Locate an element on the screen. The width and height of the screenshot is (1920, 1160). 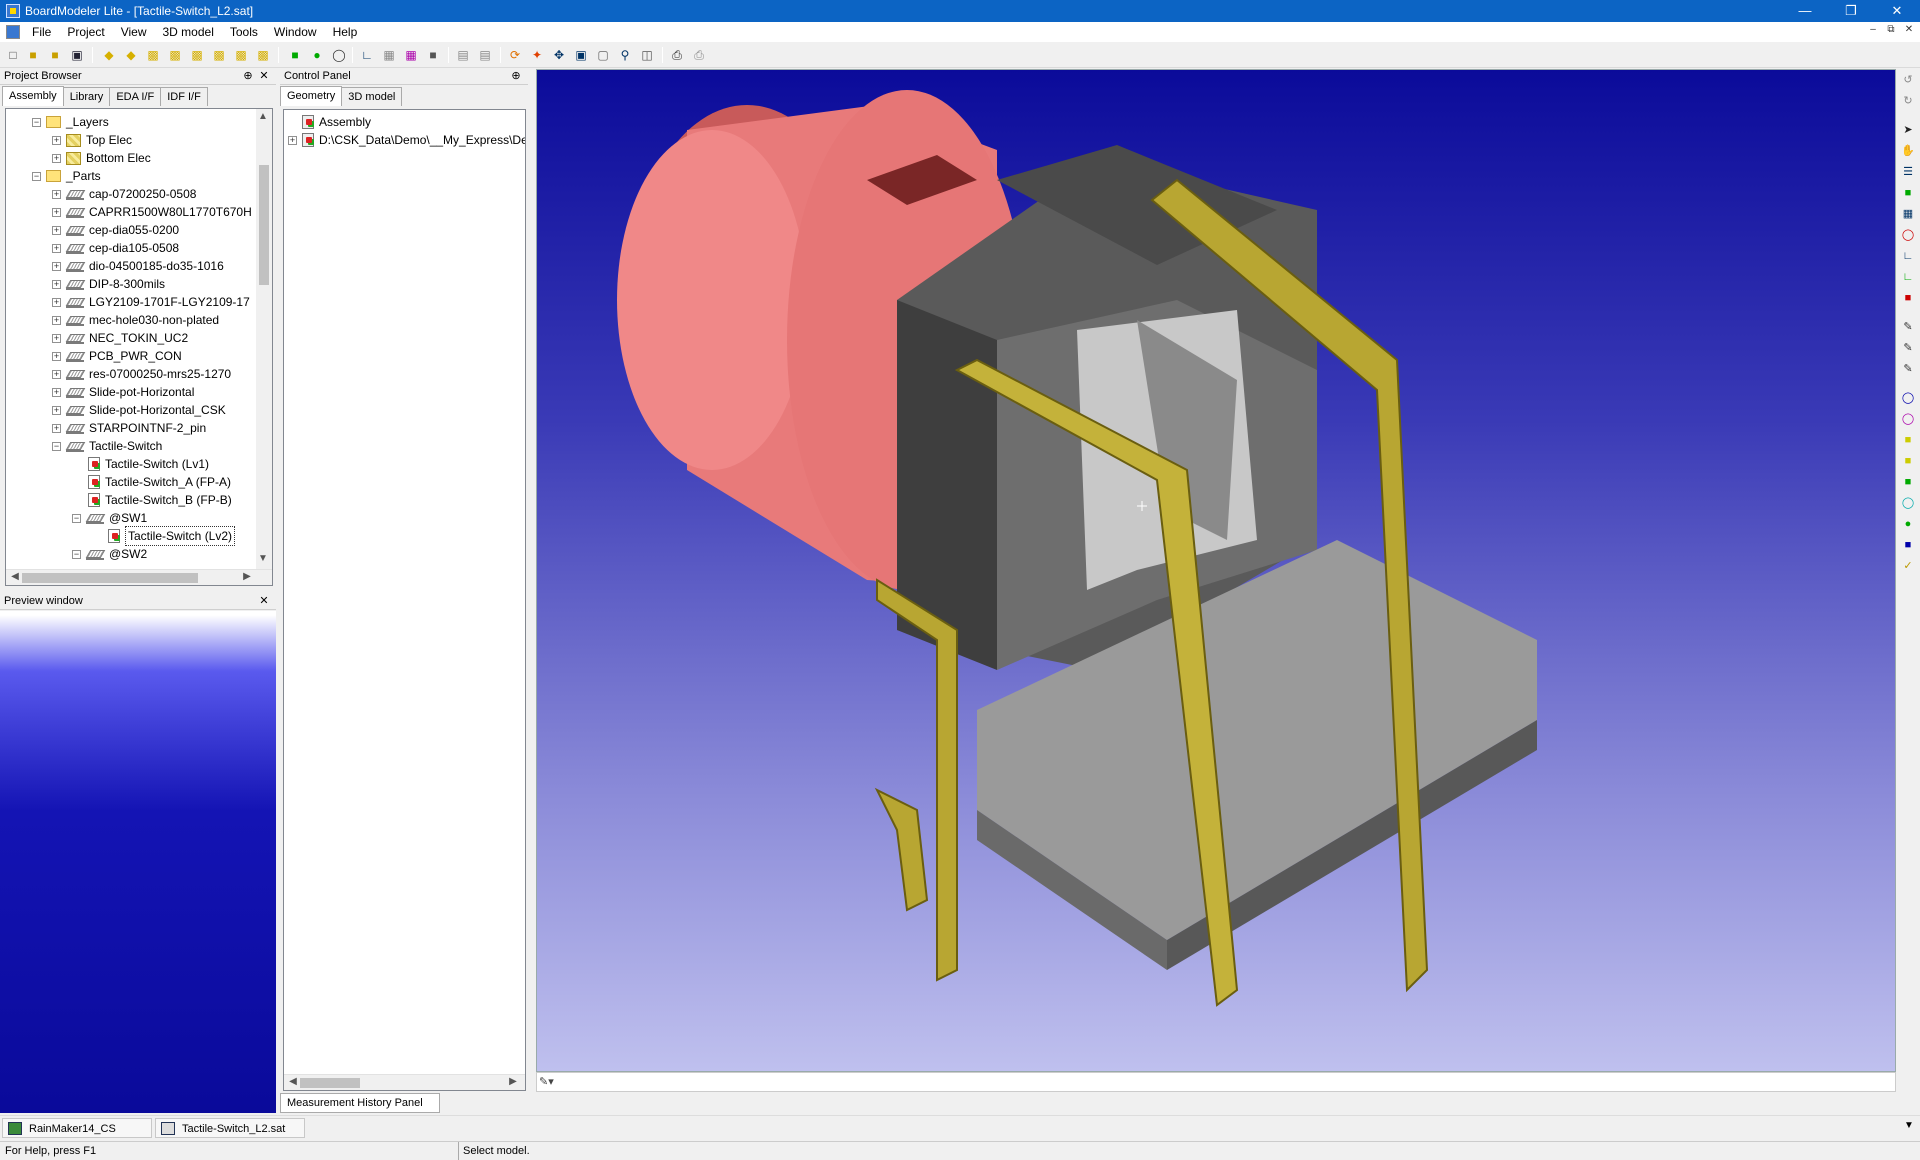
tool-b-icon: ▤ is located at coordinates (485, 55).